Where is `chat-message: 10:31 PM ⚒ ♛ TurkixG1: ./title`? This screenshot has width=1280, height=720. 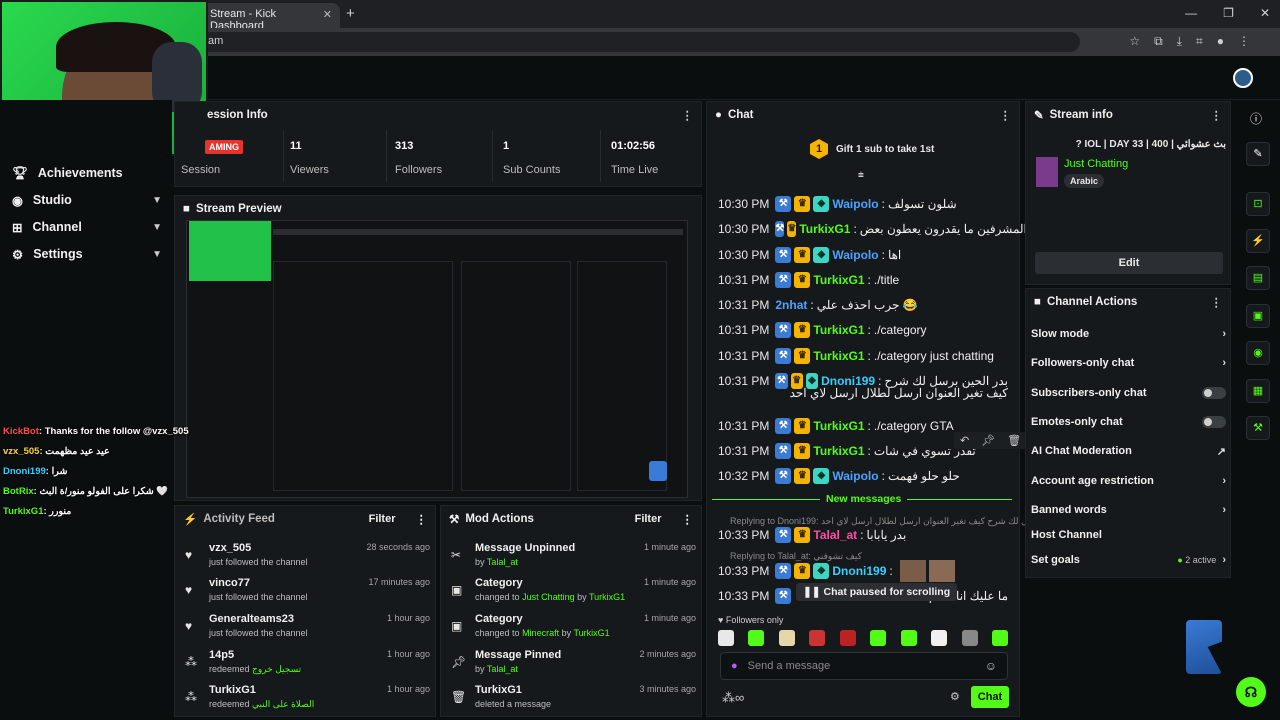 chat-message: 10:31 PM ⚒ ♛ TurkixG1: ./title is located at coordinates (863, 280).